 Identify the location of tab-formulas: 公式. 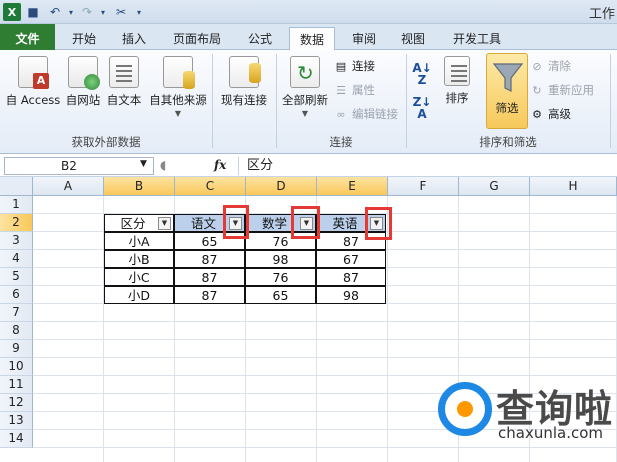
(260, 38).